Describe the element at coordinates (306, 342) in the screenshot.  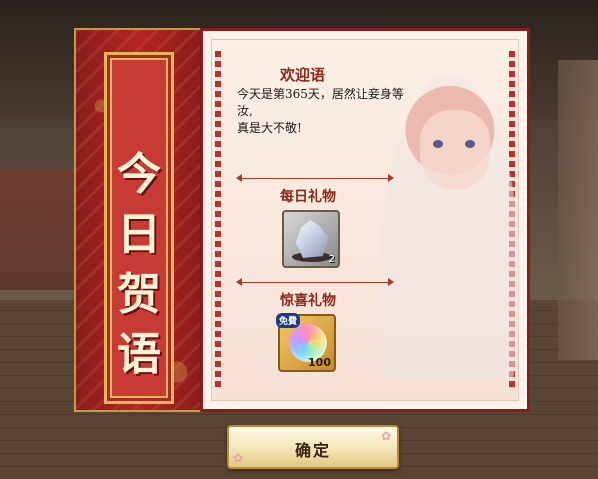
I see `surprise-gift-item: 免費 100` at that location.